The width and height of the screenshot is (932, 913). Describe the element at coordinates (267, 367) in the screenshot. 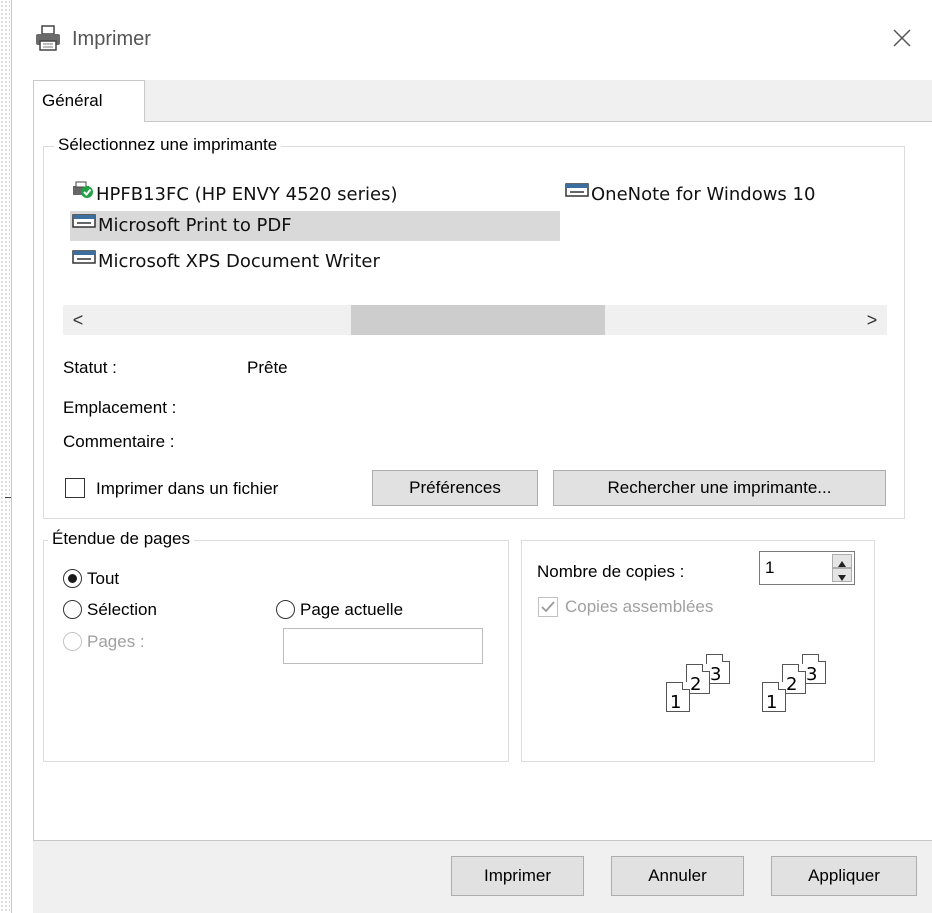

I see `status-value: Prête` at that location.